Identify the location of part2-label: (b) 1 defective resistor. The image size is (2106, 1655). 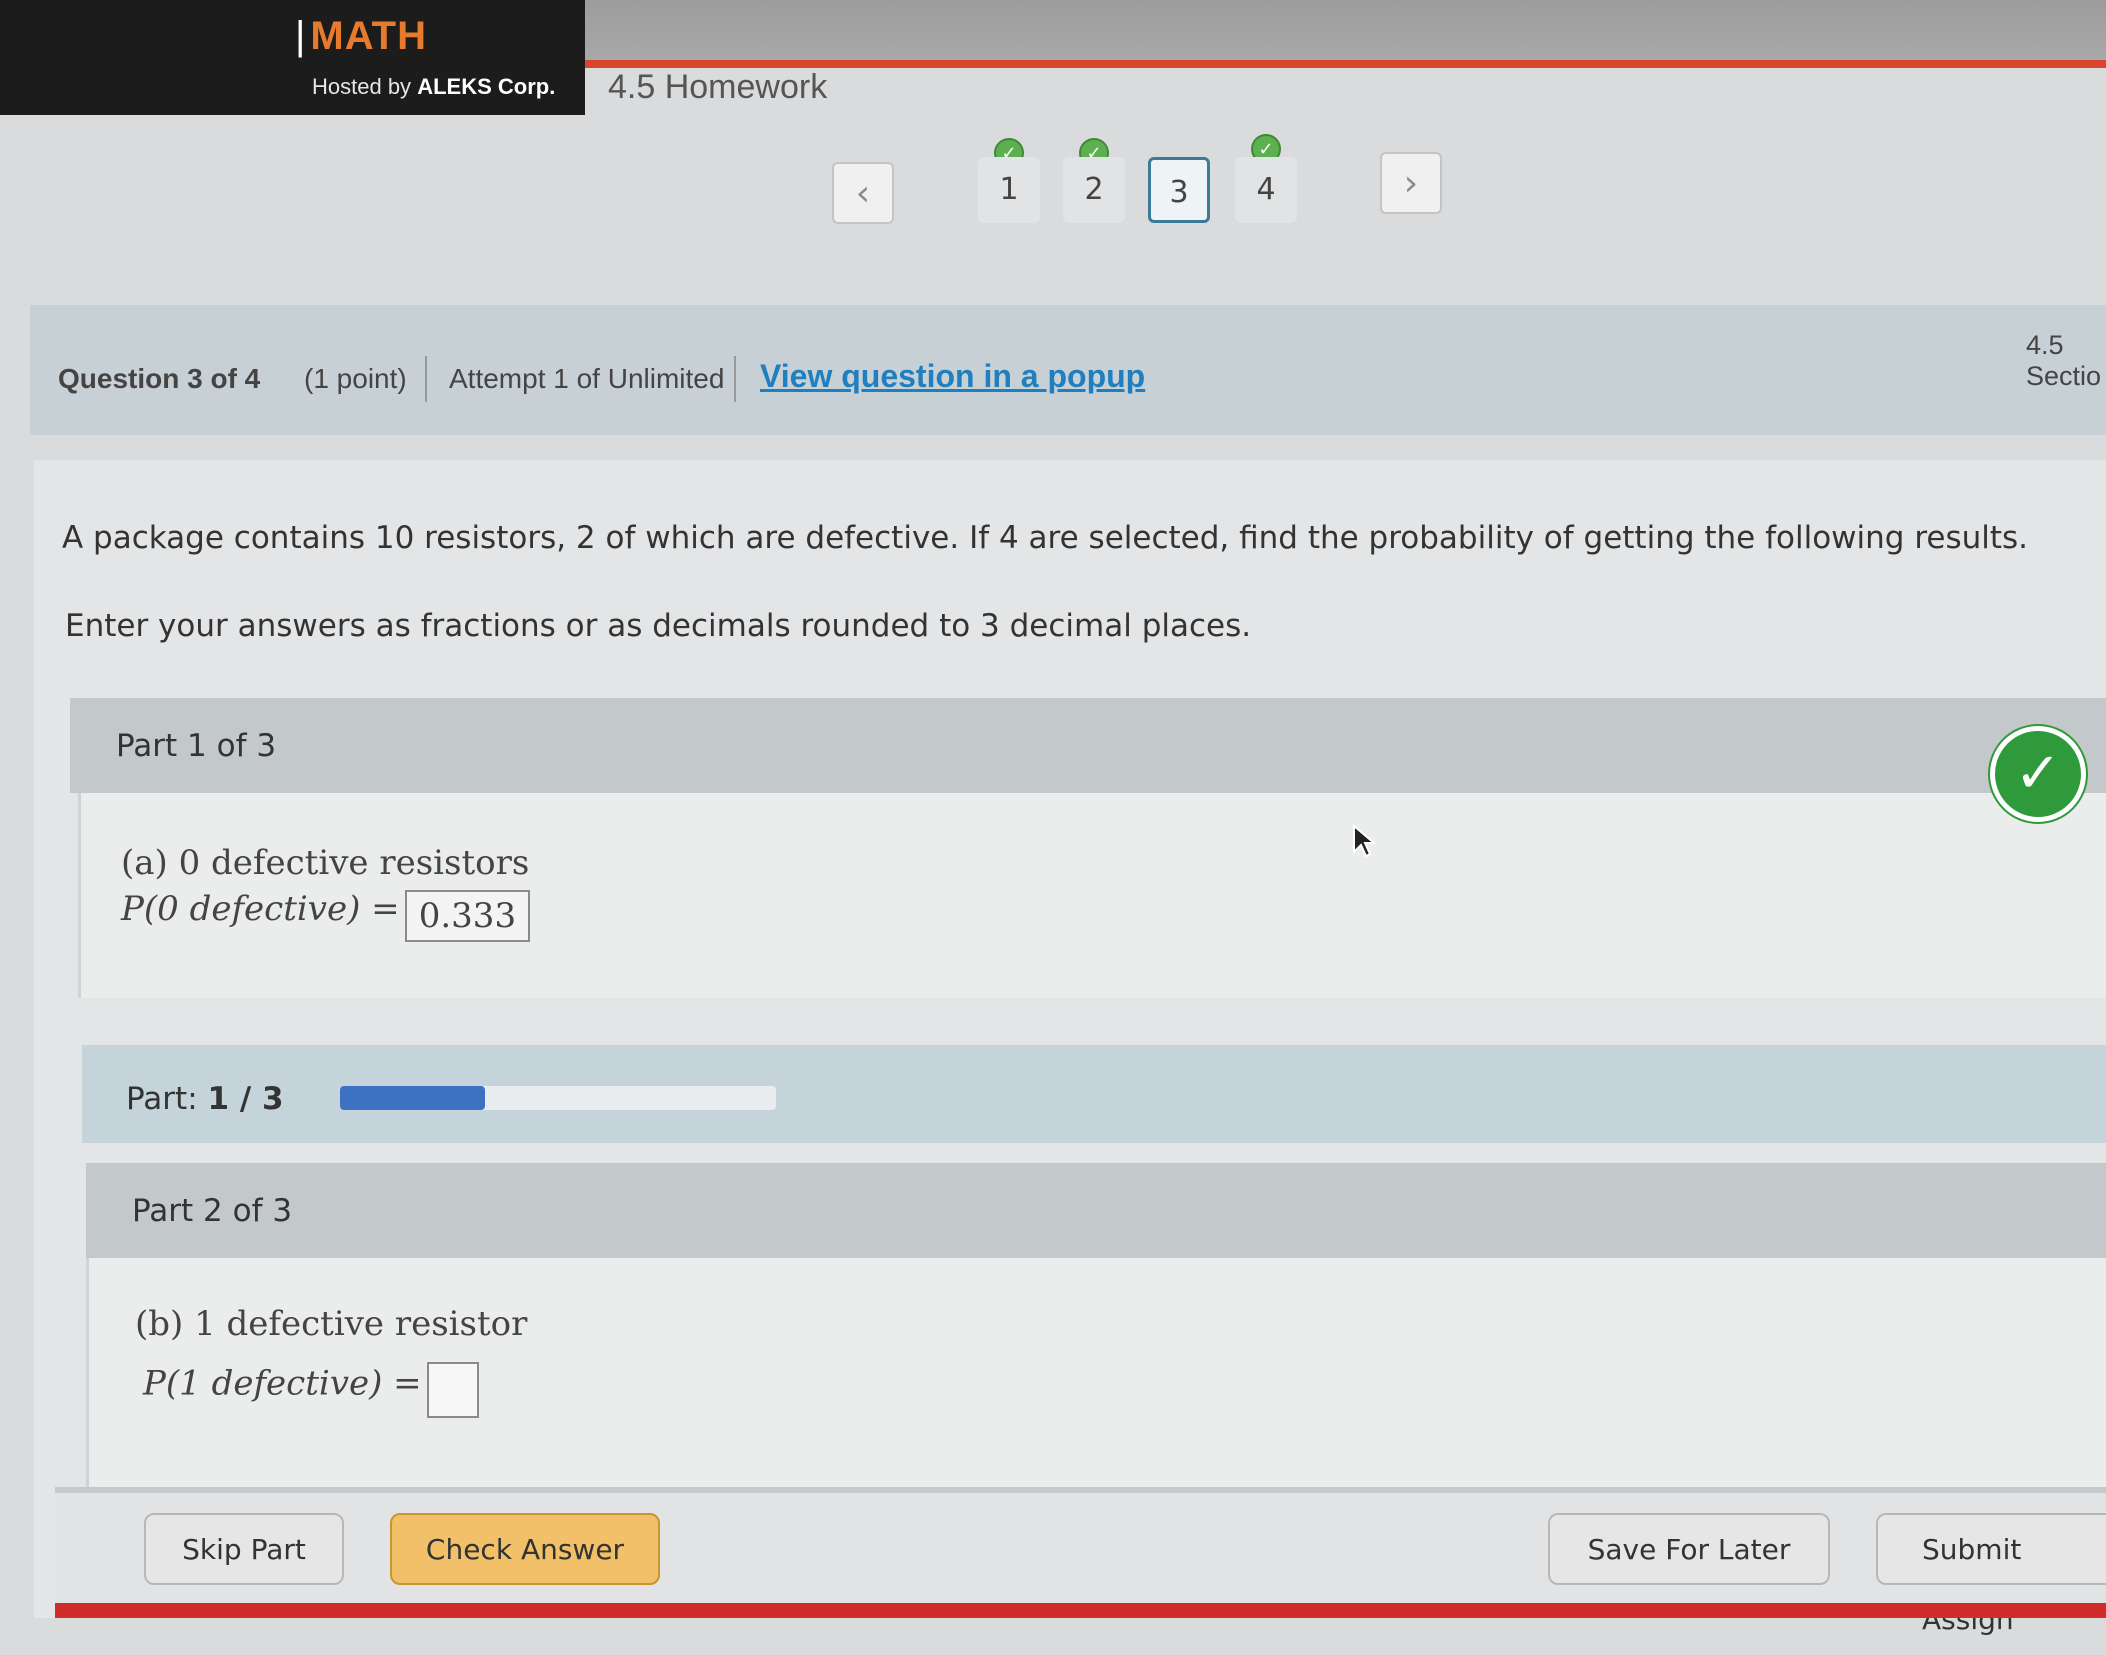
(331, 1324).